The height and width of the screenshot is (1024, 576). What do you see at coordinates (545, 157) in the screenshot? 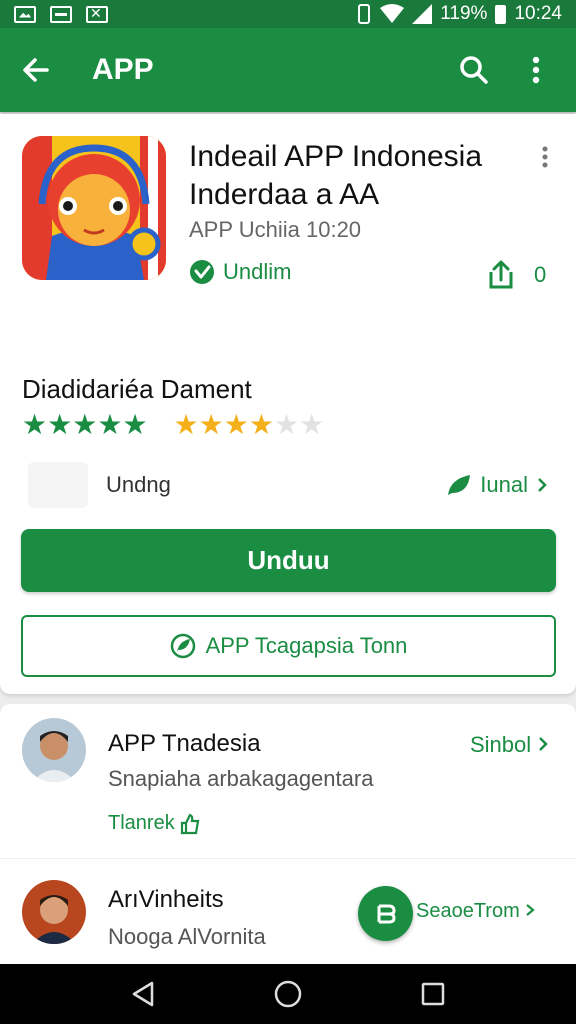
I see `card-more-icon` at bounding box center [545, 157].